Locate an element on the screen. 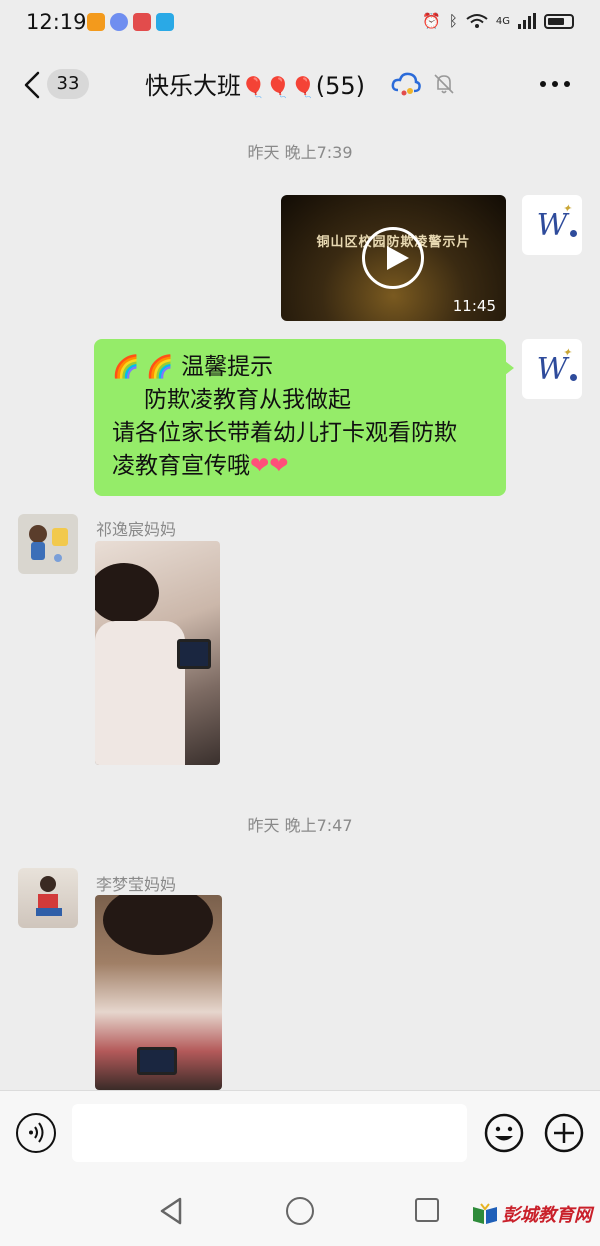 The height and width of the screenshot is (1246, 600). watermark-text: 彭城教育网 is located at coordinates (547, 1215).